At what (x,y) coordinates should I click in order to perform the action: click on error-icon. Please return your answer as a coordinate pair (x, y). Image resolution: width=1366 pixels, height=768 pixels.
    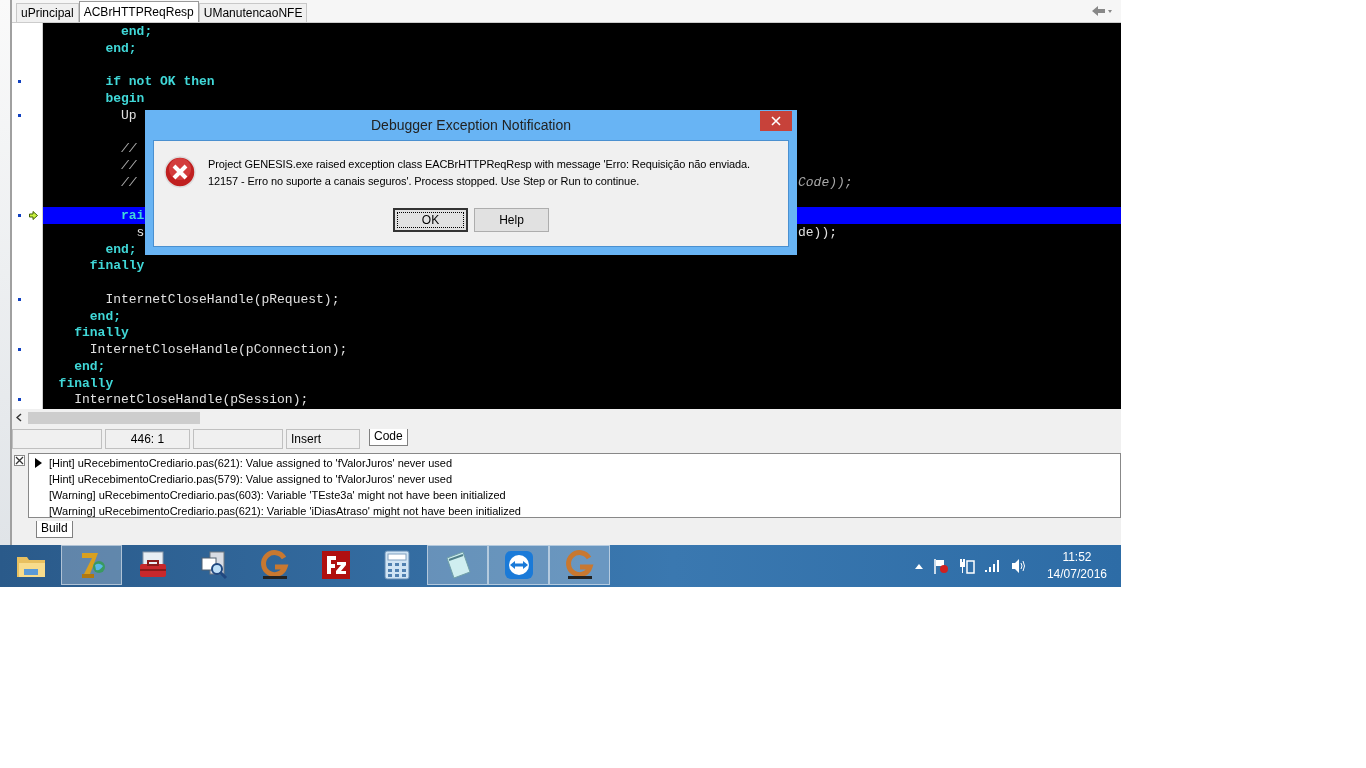
    Looking at the image, I should click on (180, 172).